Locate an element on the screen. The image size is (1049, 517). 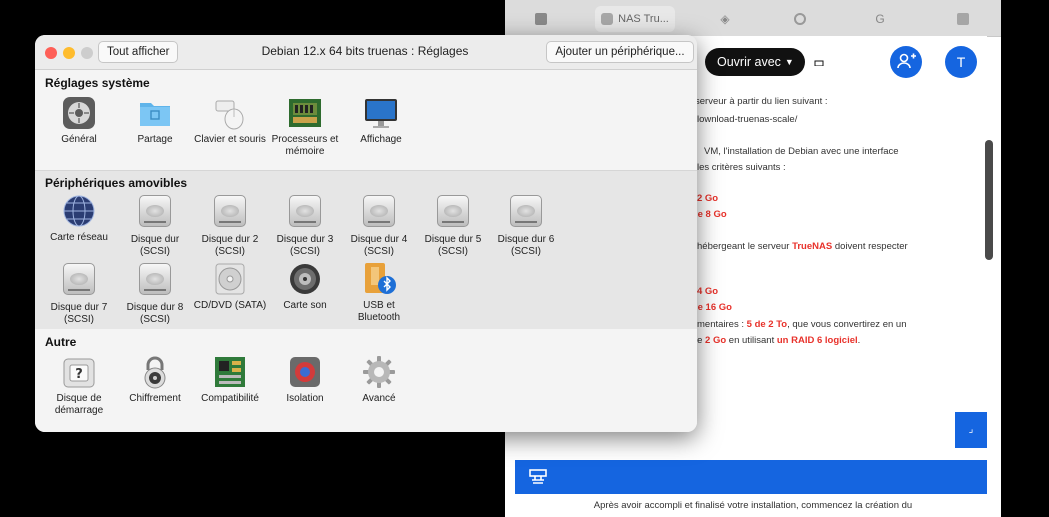
device-hard-disk-1: Disque dur (SCSI) is located at coordinates (155, 225).